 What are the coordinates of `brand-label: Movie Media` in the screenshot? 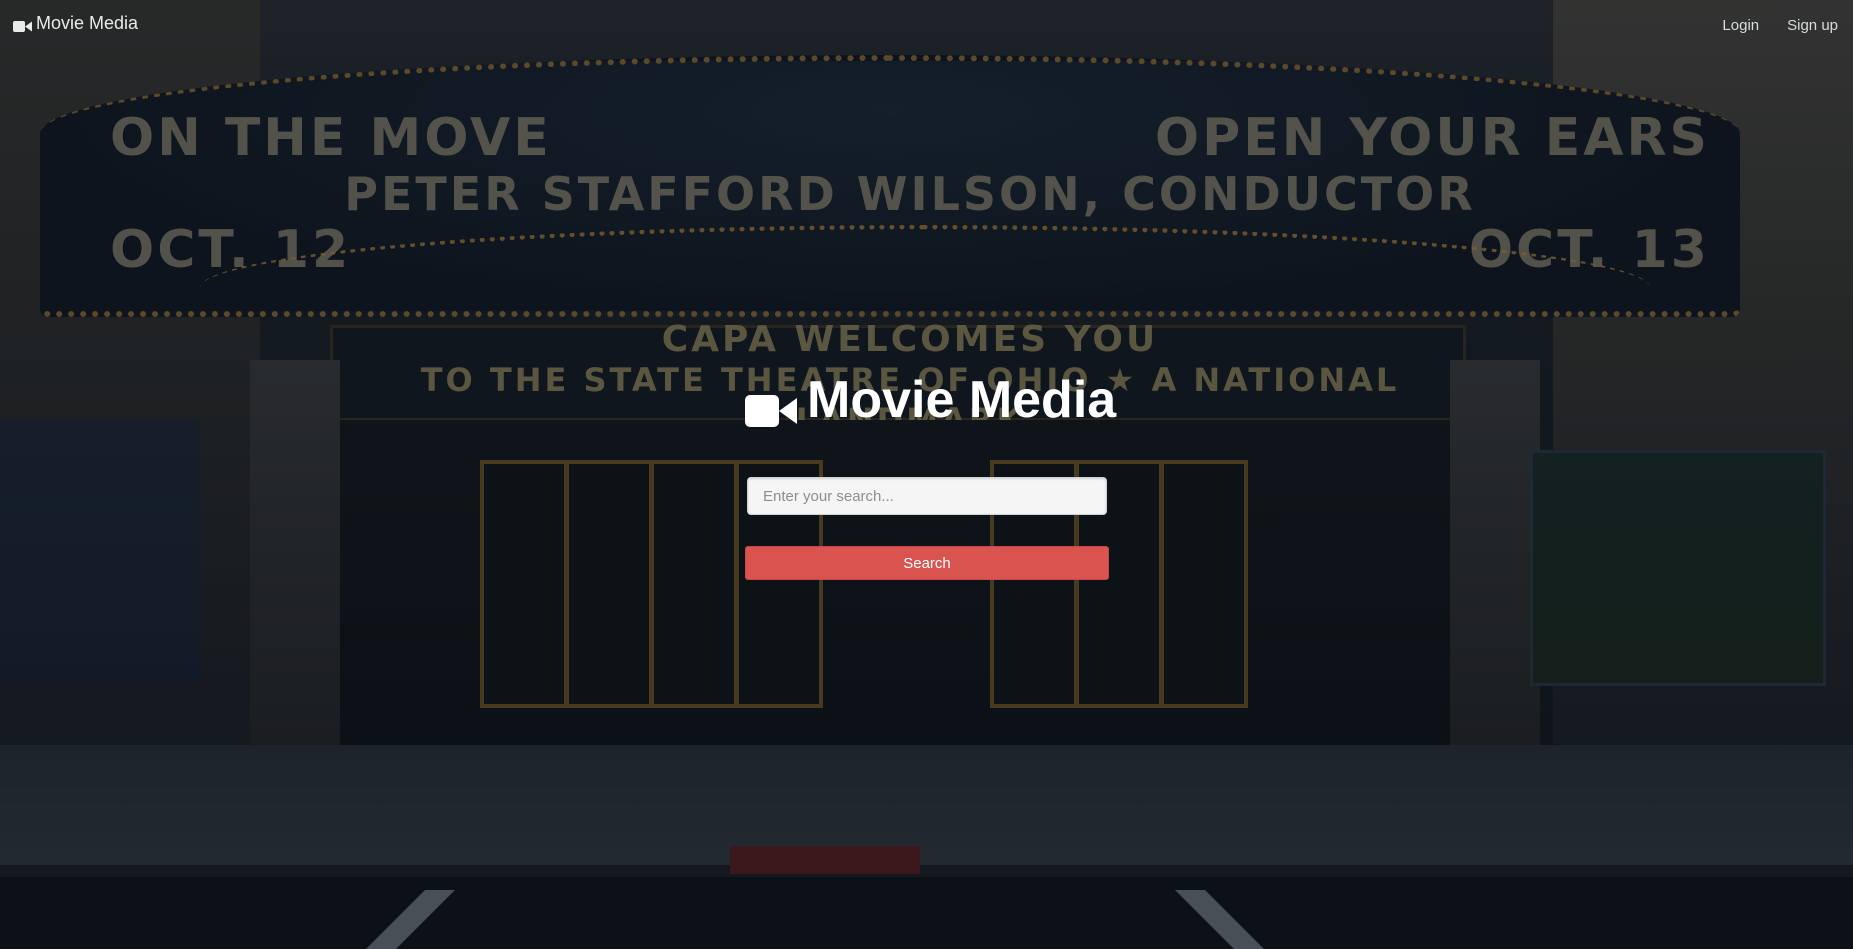 It's located at (87, 23).